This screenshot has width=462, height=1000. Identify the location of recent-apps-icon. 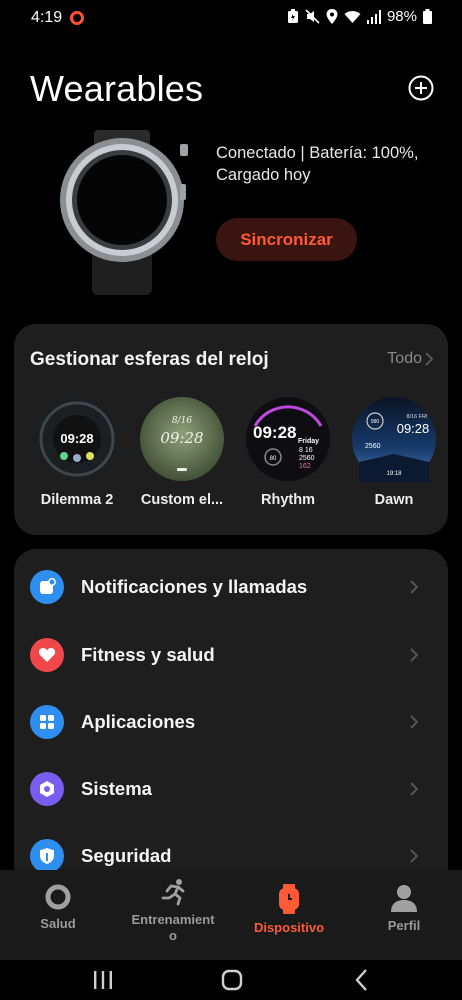
(103, 980).